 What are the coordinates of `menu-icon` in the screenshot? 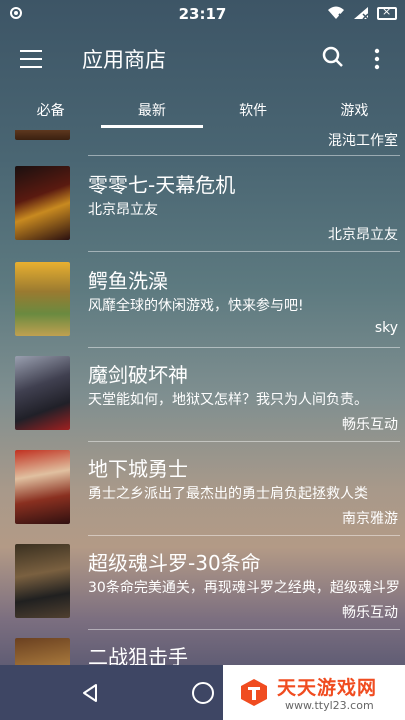 It's located at (31, 59).